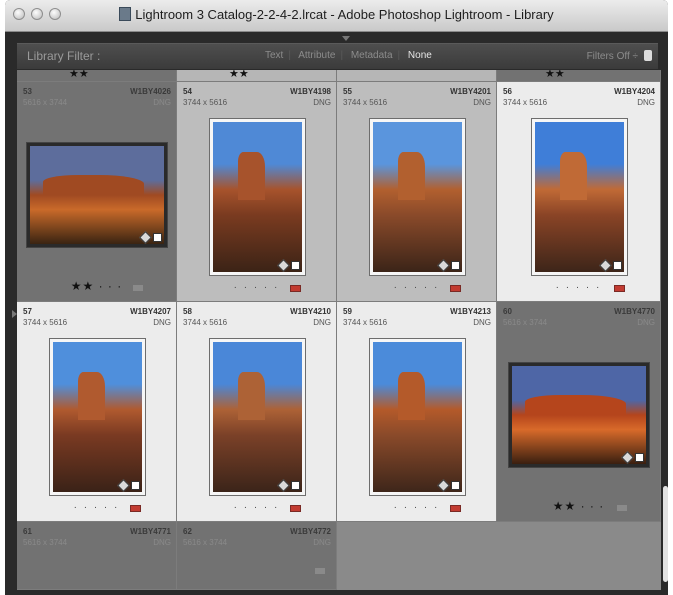 The image size is (673, 595). I want to click on thumbnail-cell: 55 W1BY4201 3744 x 5616 DNG · · · · ·, so click(417, 192).